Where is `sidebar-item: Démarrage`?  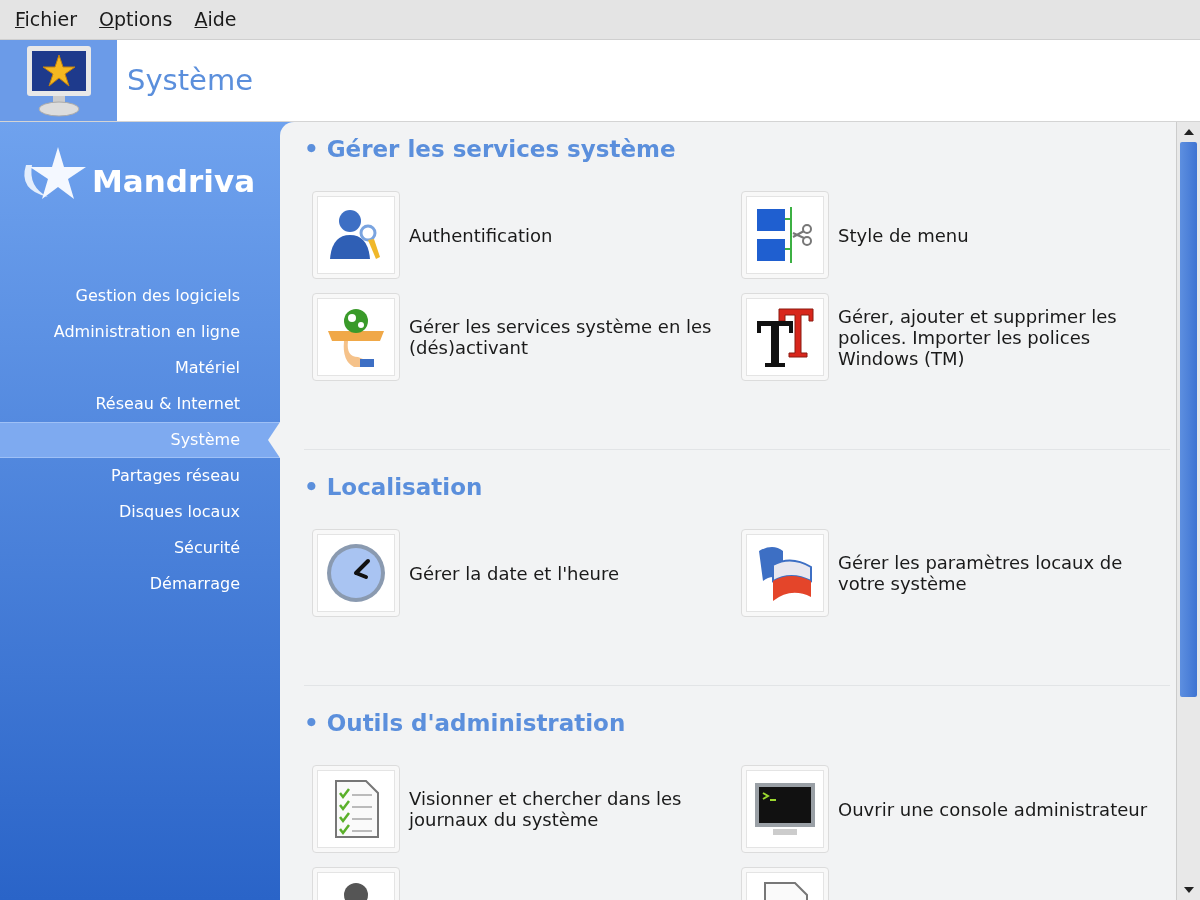 sidebar-item: Démarrage is located at coordinates (140, 584).